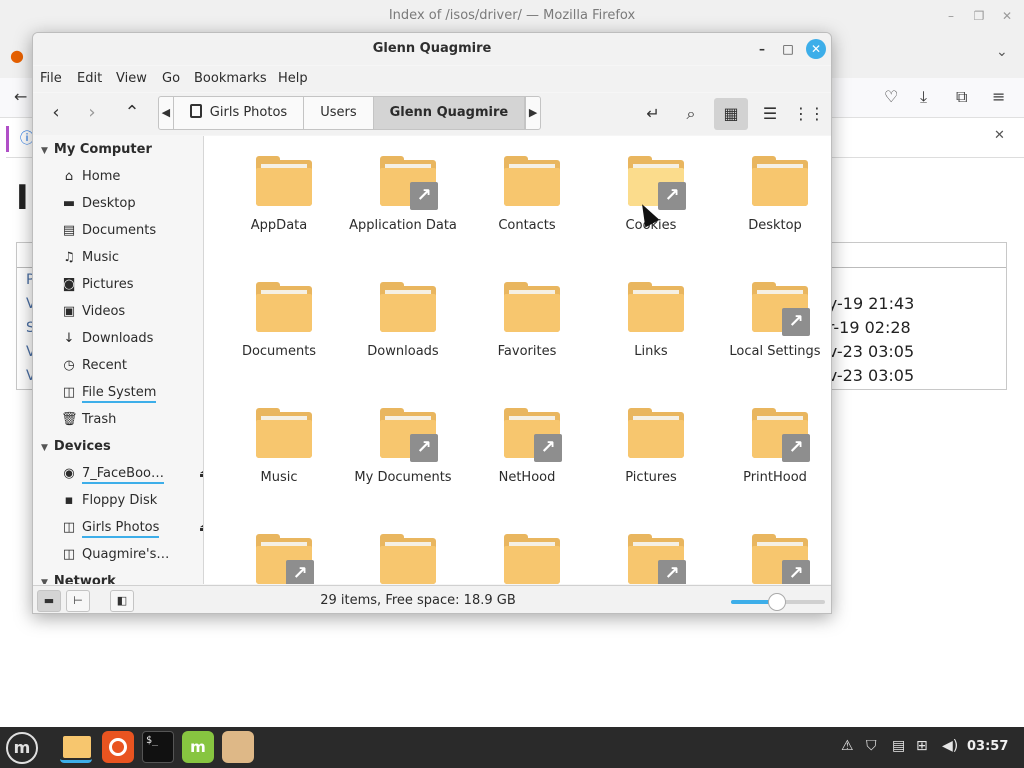  Describe the element at coordinates (403, 443) in the screenshot. I see `file-item: ↗ My Documents` at that location.